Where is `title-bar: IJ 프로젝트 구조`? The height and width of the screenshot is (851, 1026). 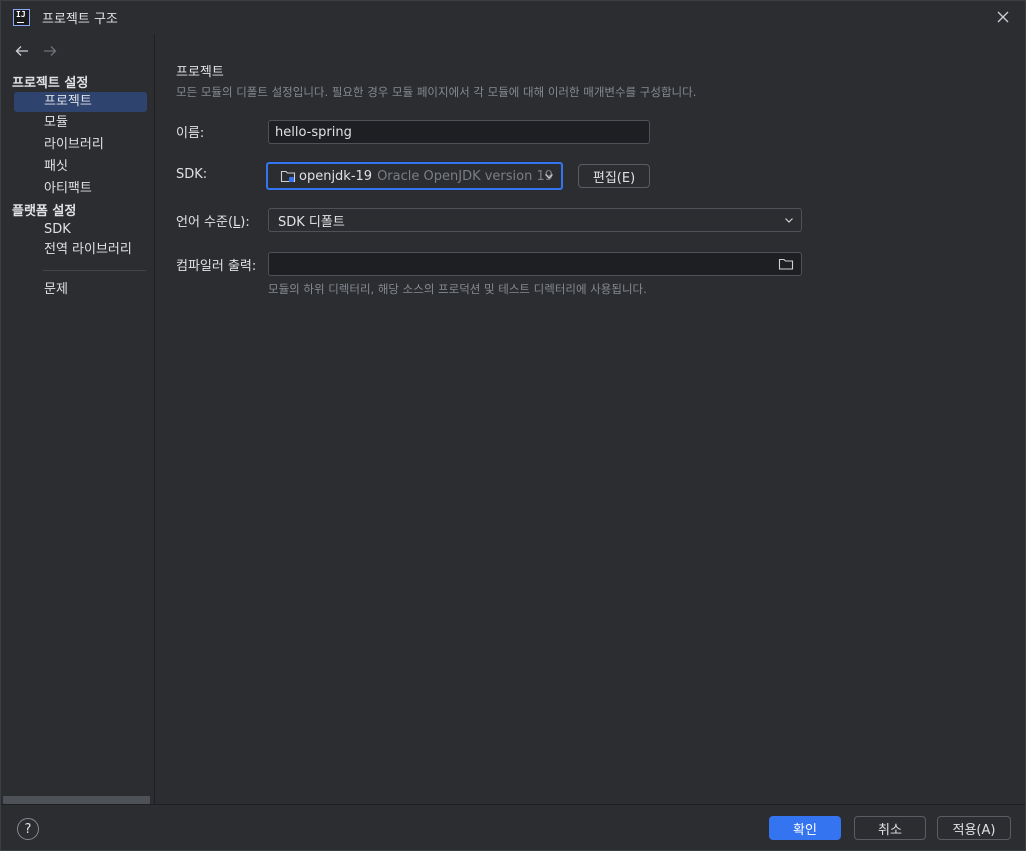 title-bar: IJ 프로젝트 구조 is located at coordinates (513, 17).